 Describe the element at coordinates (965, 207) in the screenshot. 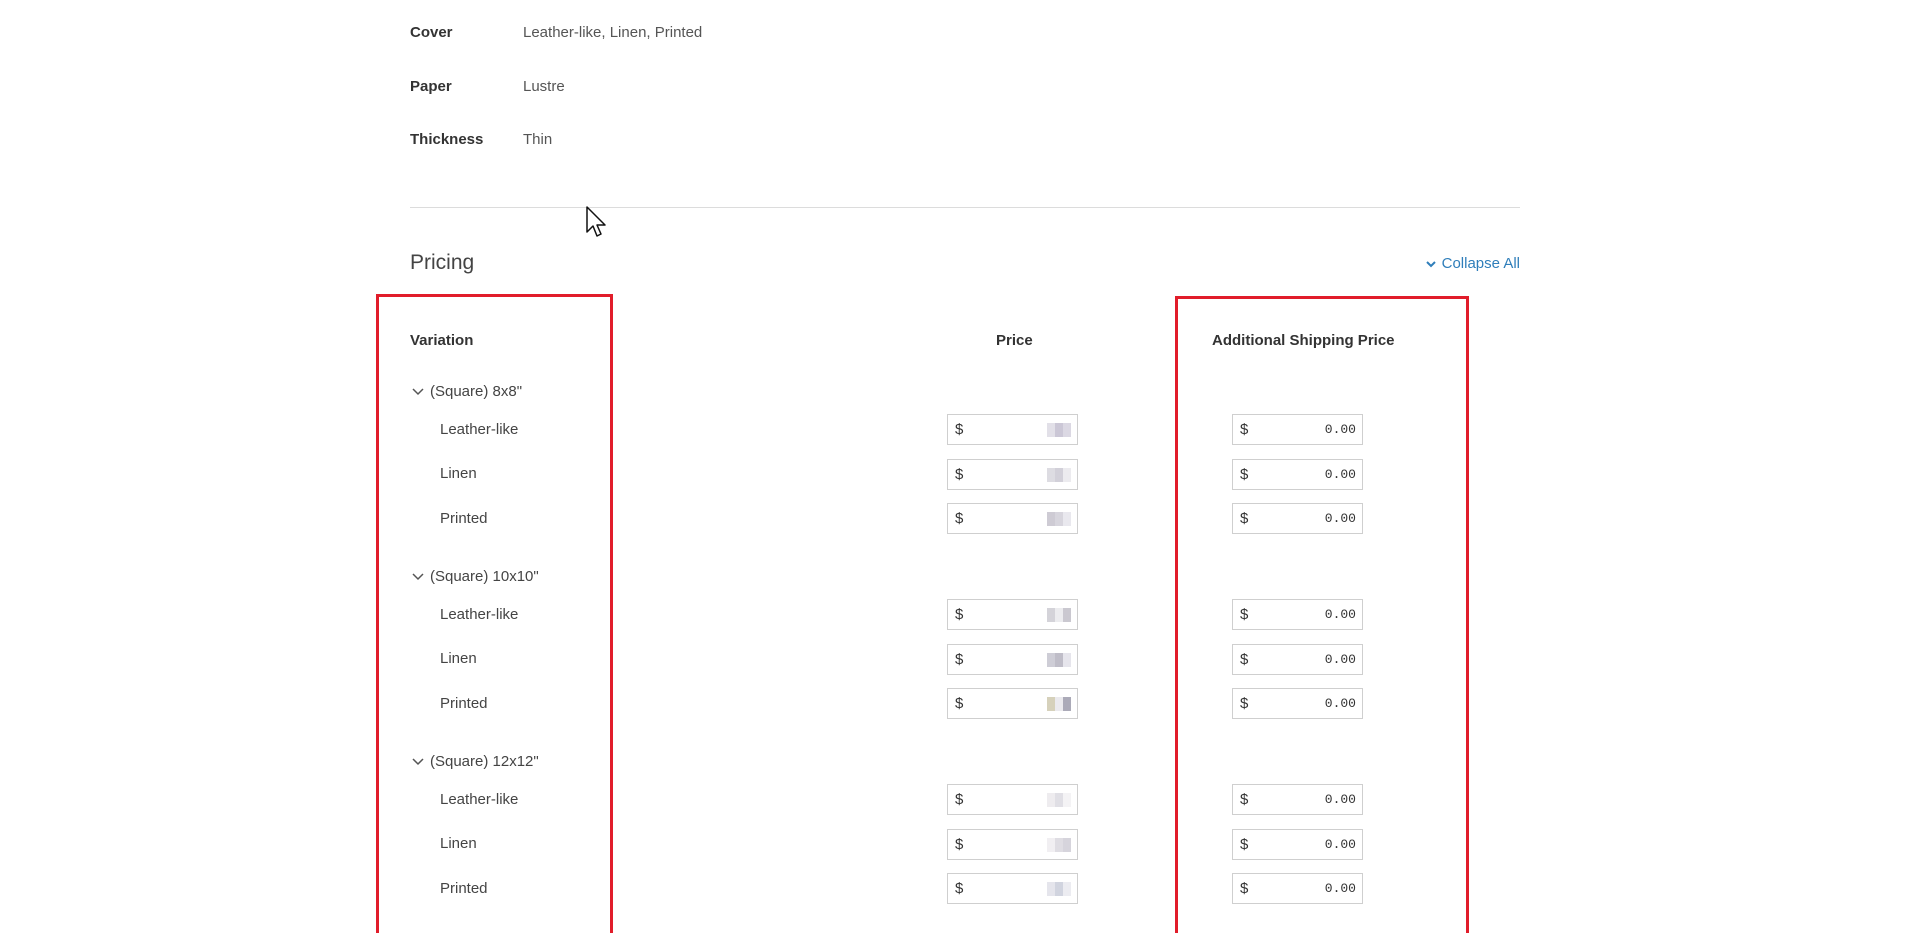

I see `section-divider` at that location.